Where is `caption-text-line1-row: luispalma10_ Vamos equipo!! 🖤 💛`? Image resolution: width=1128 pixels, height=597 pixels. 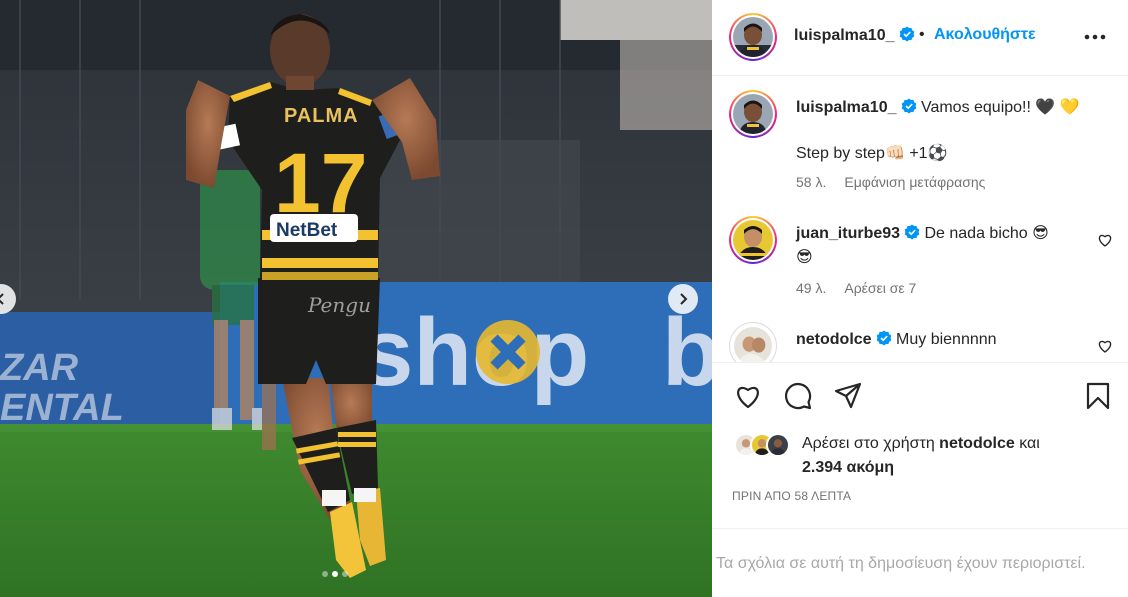
caption-text-line1-row: luispalma10_ Vamos equipo!! 🖤 💛 is located at coordinates (946, 108).